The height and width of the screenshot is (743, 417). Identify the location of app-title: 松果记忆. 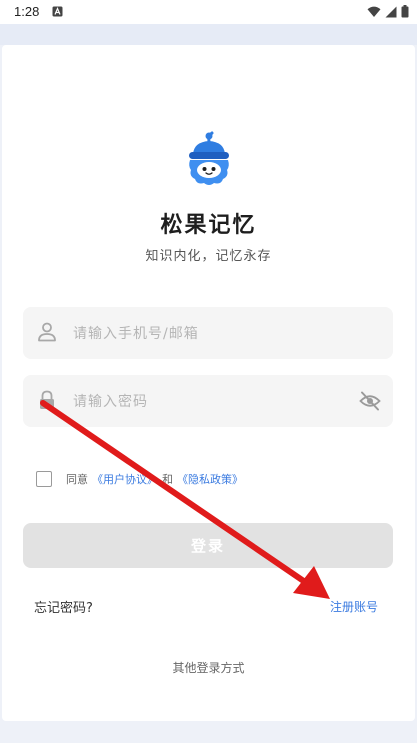
(208, 225).